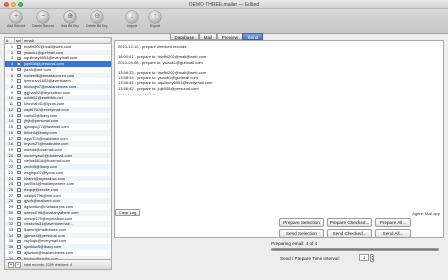 This screenshot has height=280, width=448. I want to click on progress-bar, so click(355, 249).